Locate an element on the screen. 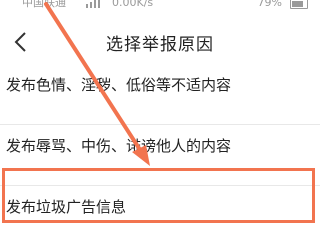  network-speed: 0.00K/s is located at coordinates (133, 4).